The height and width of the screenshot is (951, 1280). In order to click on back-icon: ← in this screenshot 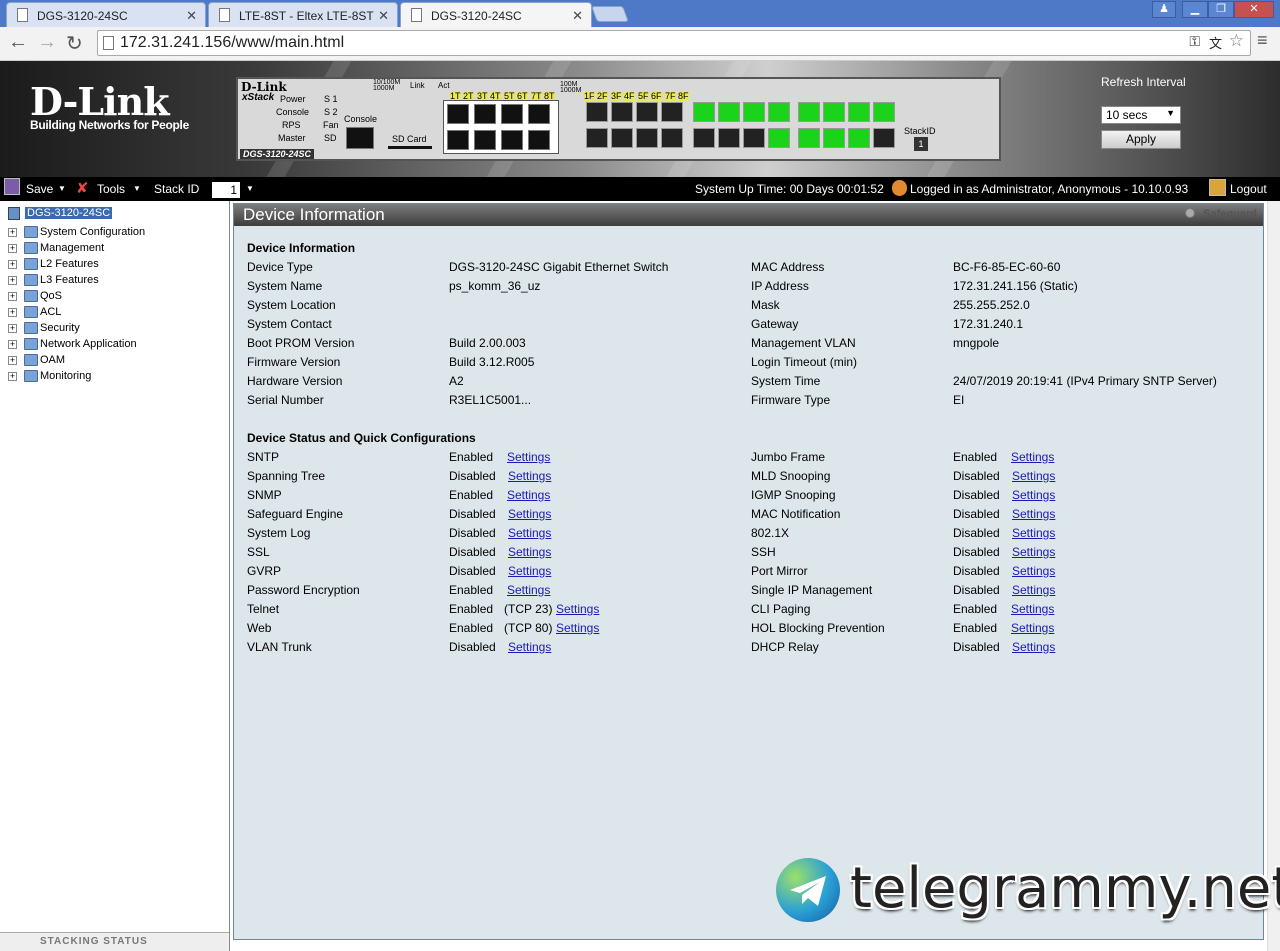, I will do `click(18, 42)`.